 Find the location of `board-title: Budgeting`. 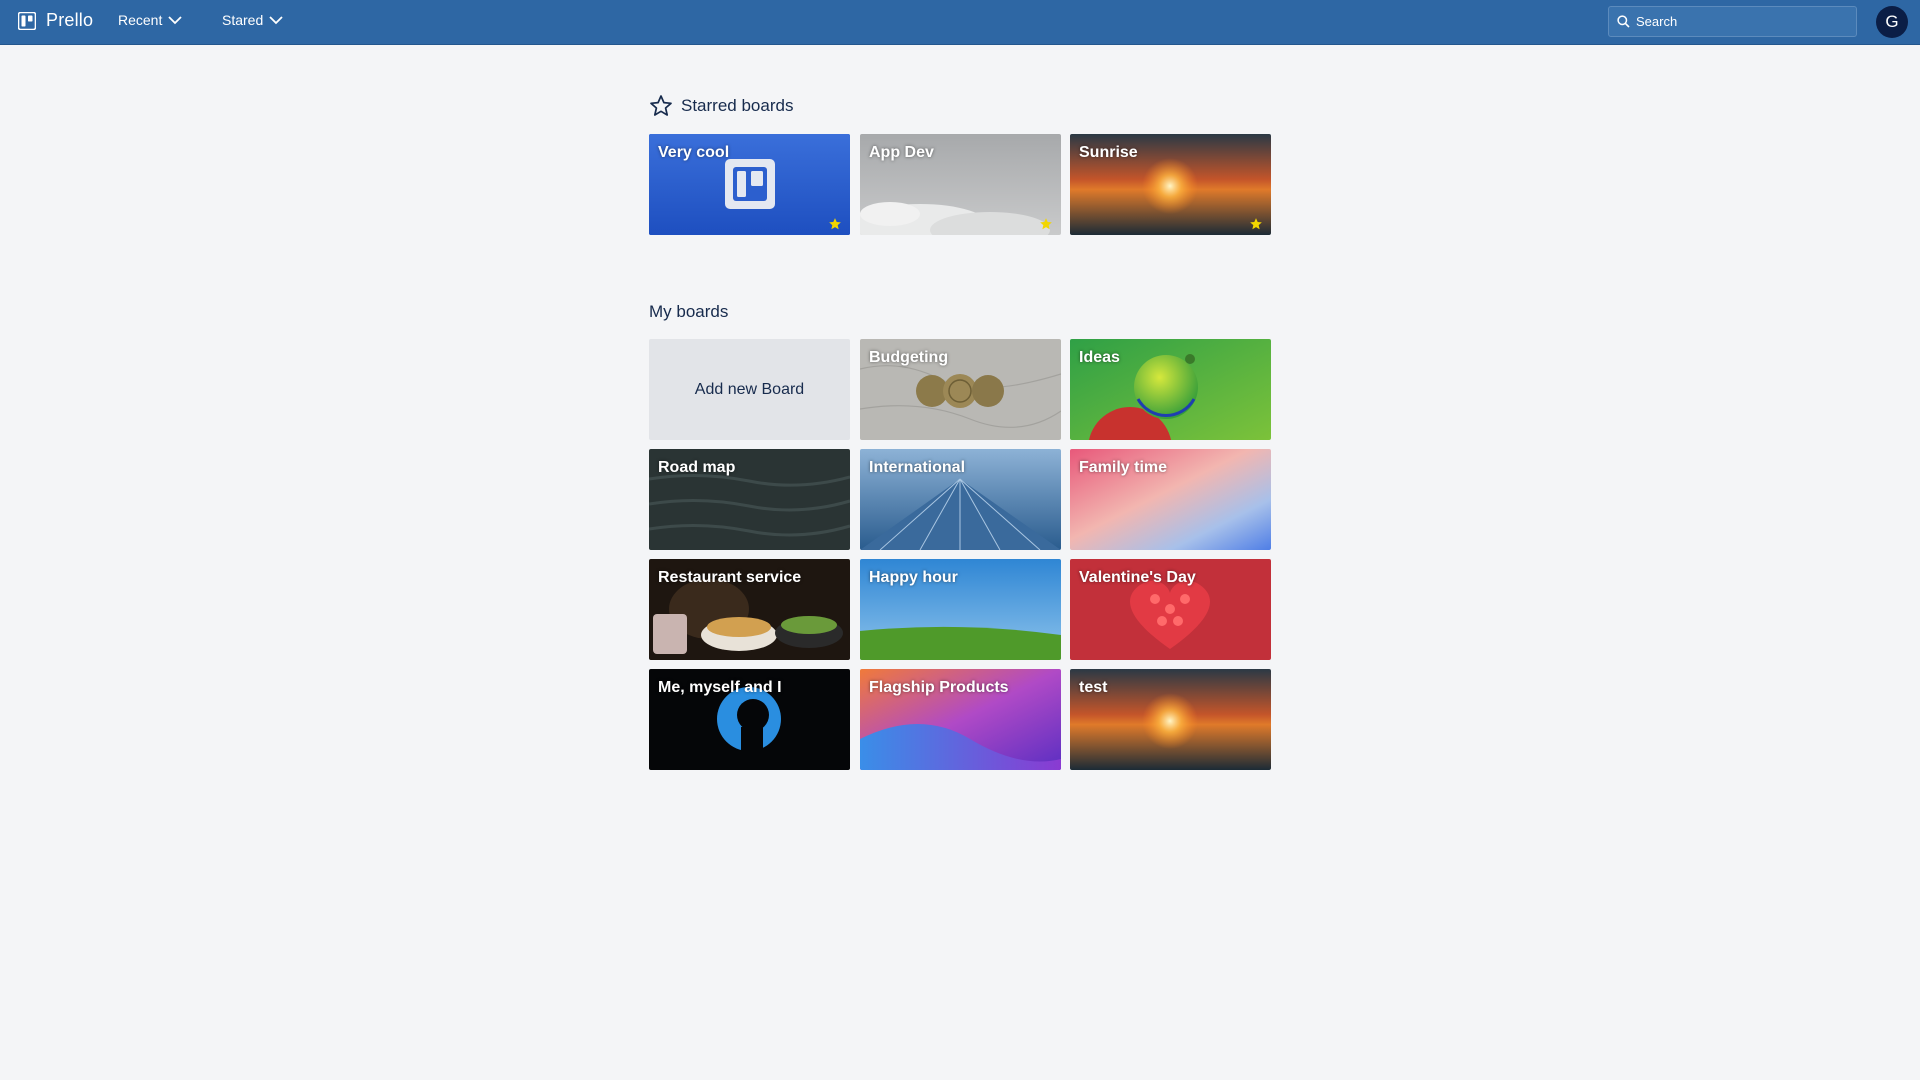

board-title: Budgeting is located at coordinates (909, 357).